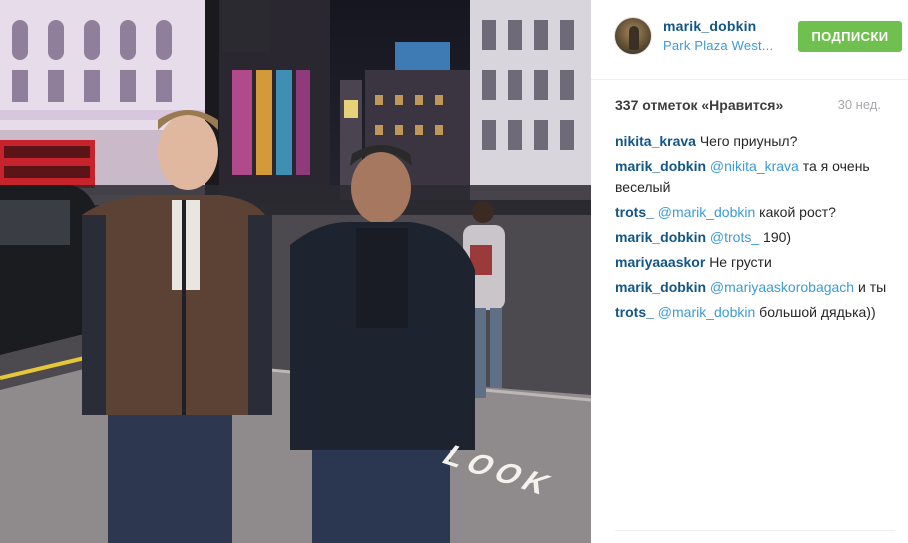 The image size is (908, 543). What do you see at coordinates (859, 104) in the screenshot?
I see `post-age: 30 нед.` at bounding box center [859, 104].